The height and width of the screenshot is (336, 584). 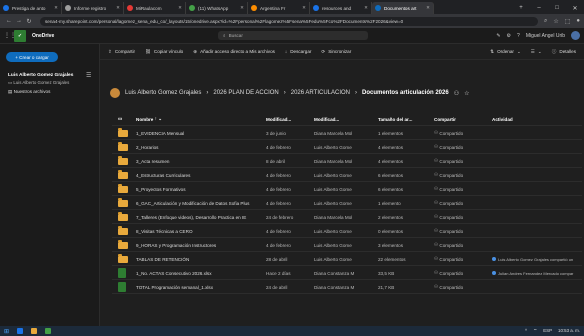 What do you see at coordinates (545, 36) in the screenshot?
I see `user-name: Miguel Angel Urib` at bounding box center [545, 36].